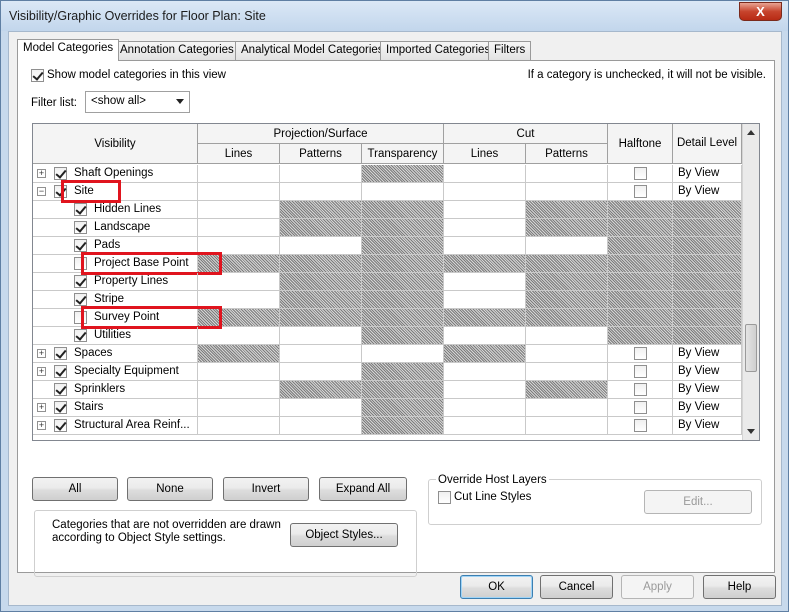 This screenshot has width=789, height=612. What do you see at coordinates (177, 50) in the screenshot?
I see `tab-annotation-categories: Annotation Categories` at bounding box center [177, 50].